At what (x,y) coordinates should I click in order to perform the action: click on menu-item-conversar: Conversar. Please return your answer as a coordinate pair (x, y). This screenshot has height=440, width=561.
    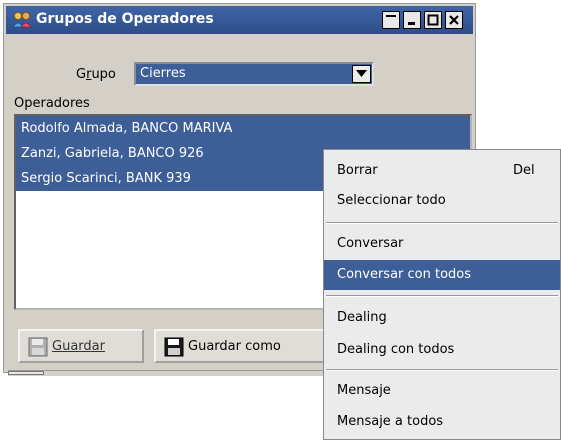
    Looking at the image, I should click on (442, 244).